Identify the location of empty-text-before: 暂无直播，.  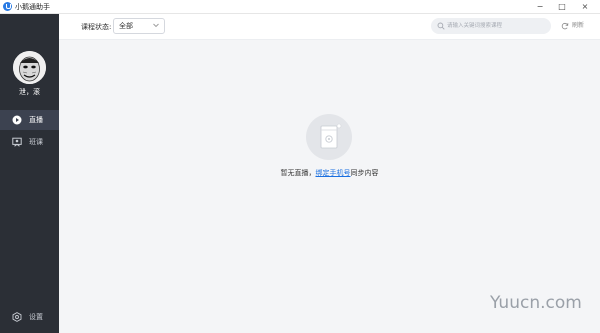
(298, 173).